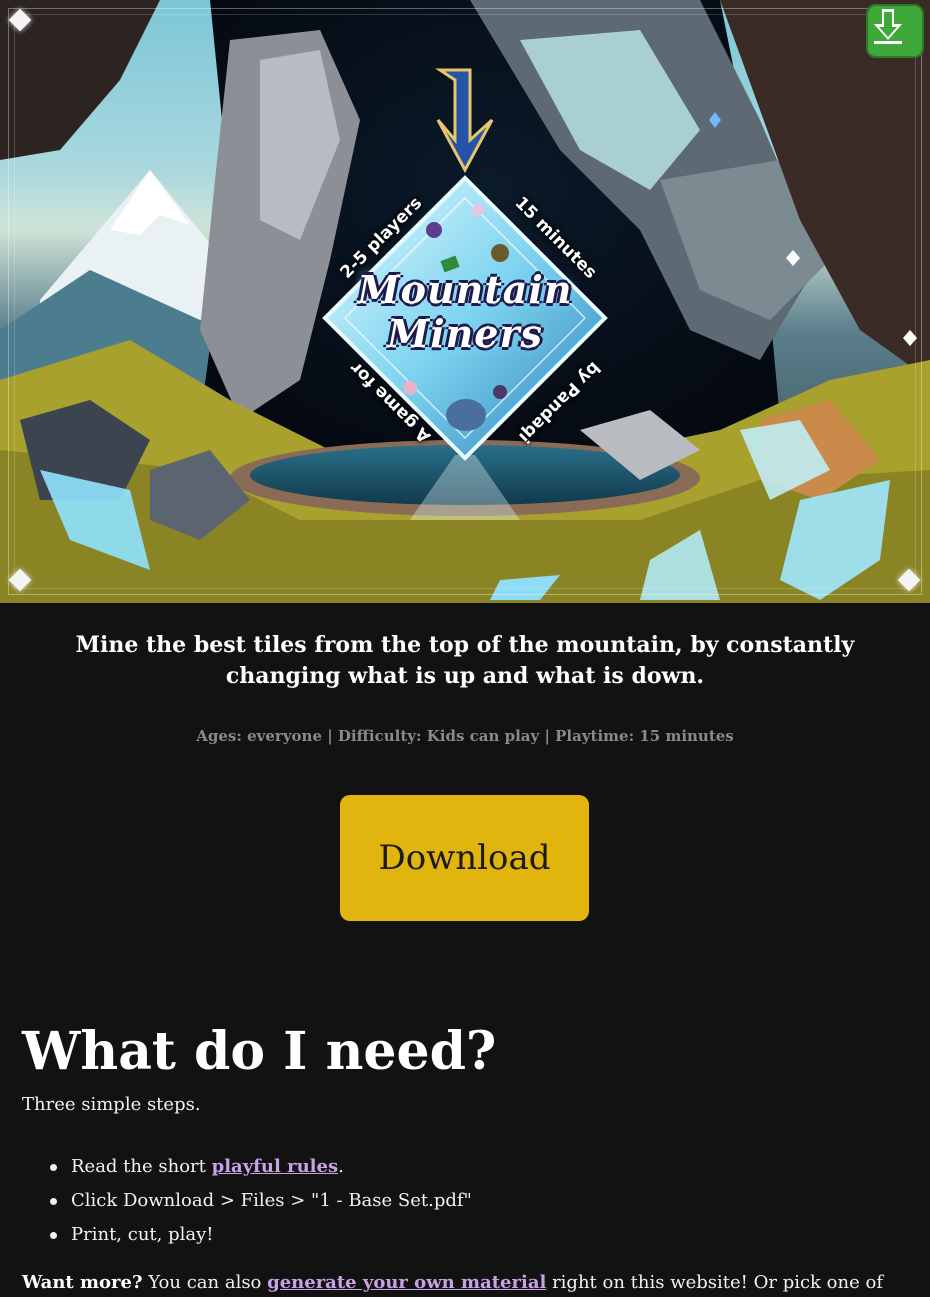  I want to click on want-more-text-after: right on this website! Or pick one of, so click(714, 1282).